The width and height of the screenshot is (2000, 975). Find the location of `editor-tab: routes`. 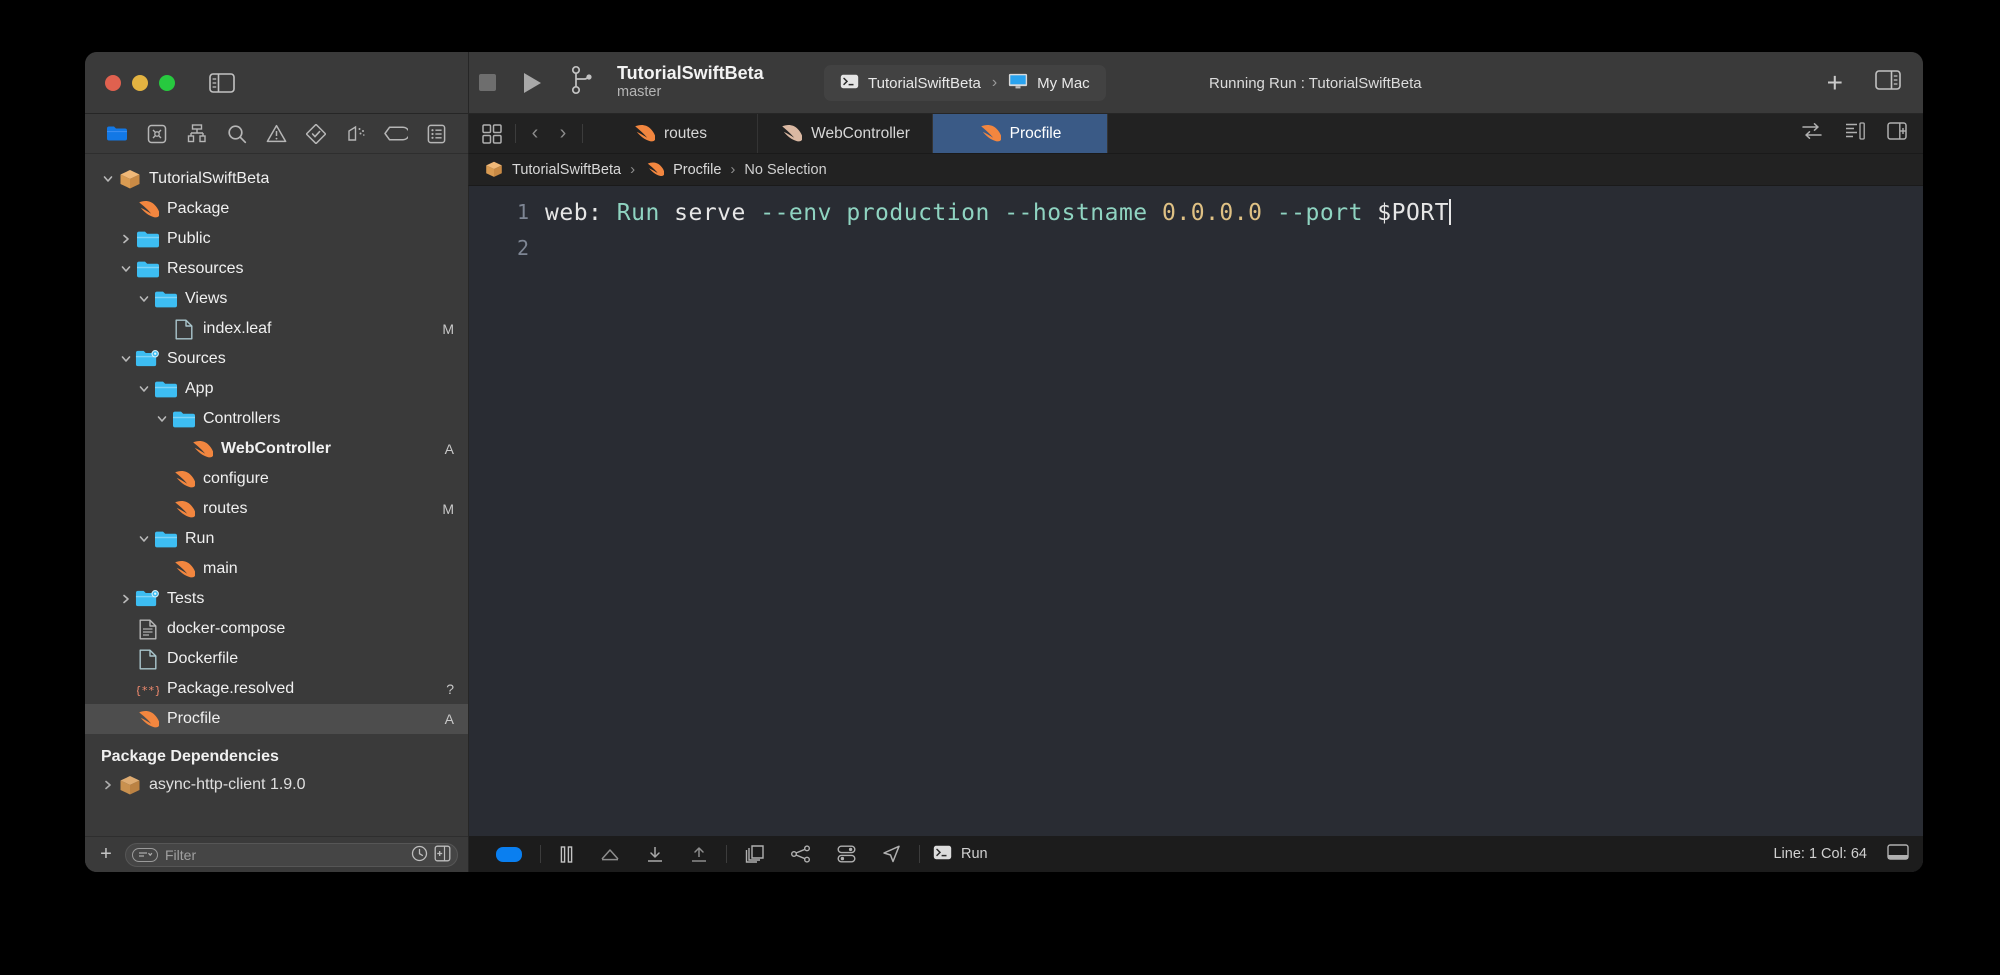

editor-tab: routes is located at coordinates (670, 133).